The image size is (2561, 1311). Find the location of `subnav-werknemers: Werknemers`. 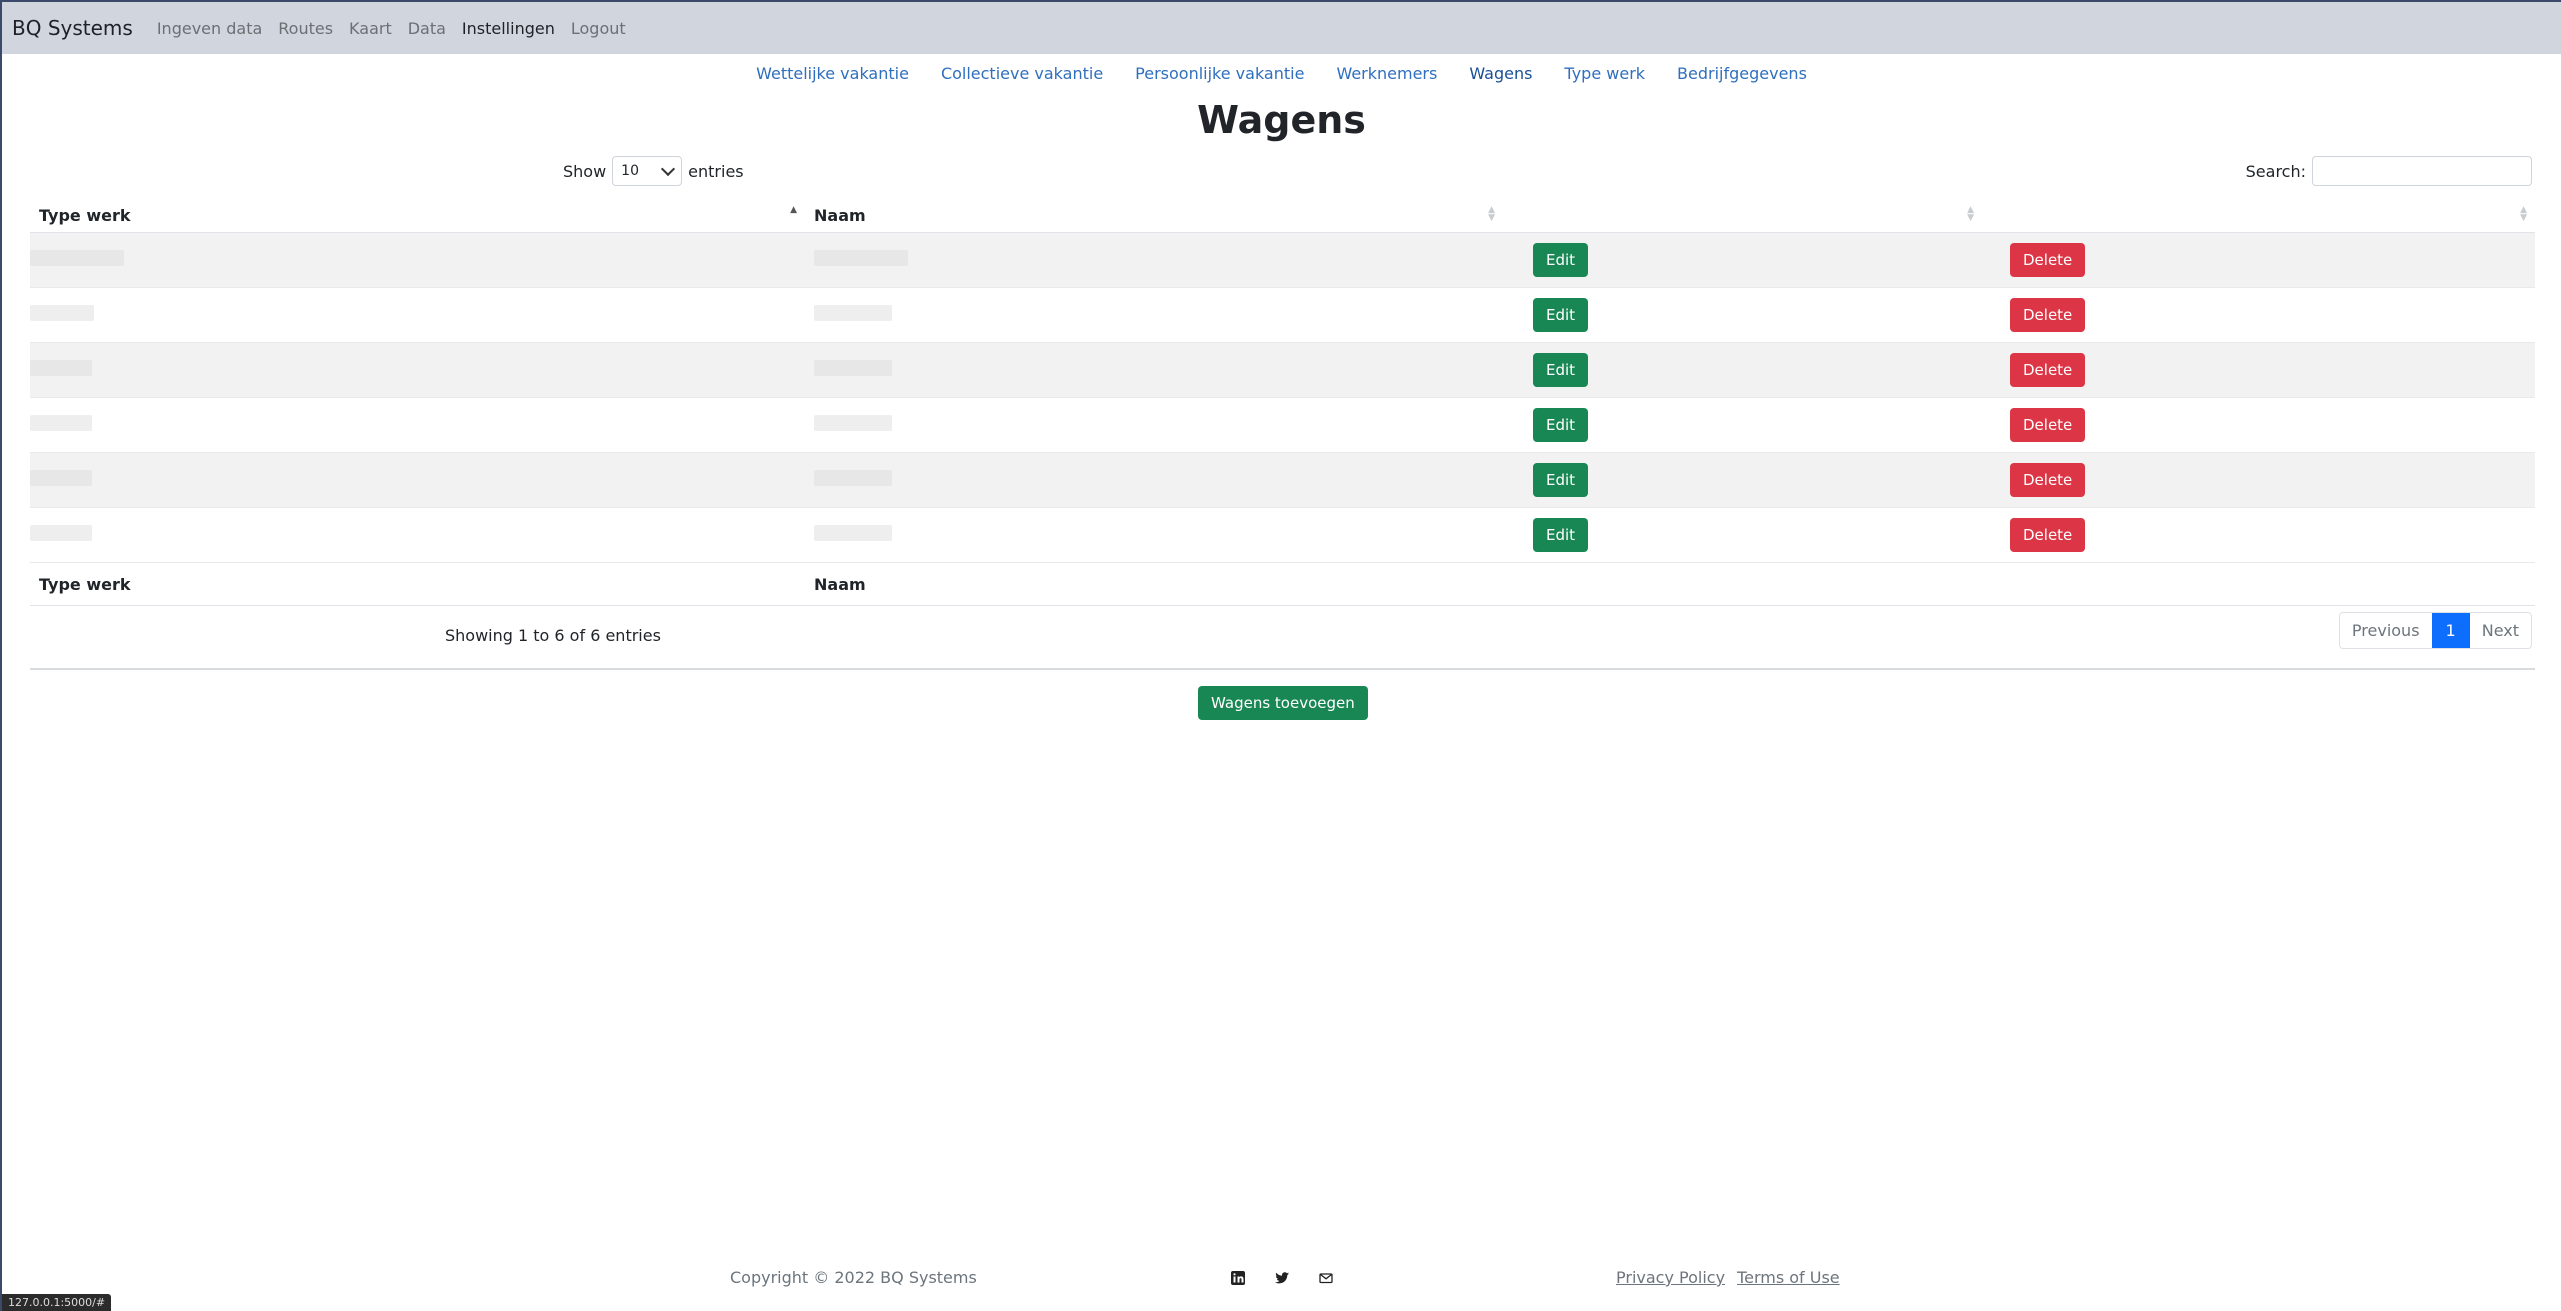

subnav-werknemers: Werknemers is located at coordinates (1386, 73).